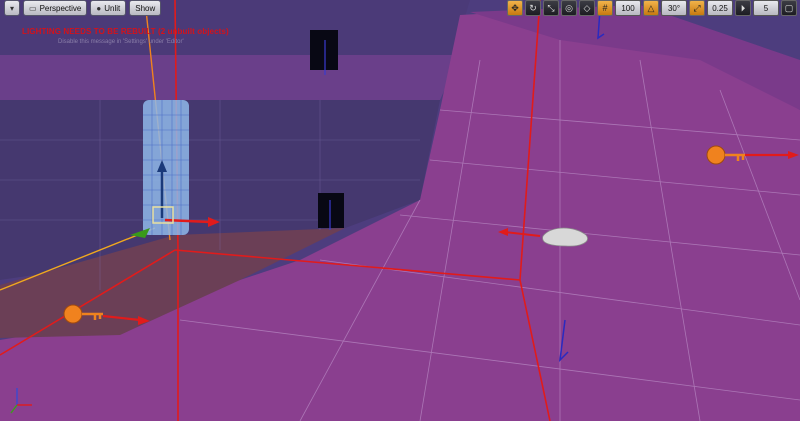 This screenshot has width=800, height=421. What do you see at coordinates (112, 8) in the screenshot?
I see `unlit-label: Unlit` at bounding box center [112, 8].